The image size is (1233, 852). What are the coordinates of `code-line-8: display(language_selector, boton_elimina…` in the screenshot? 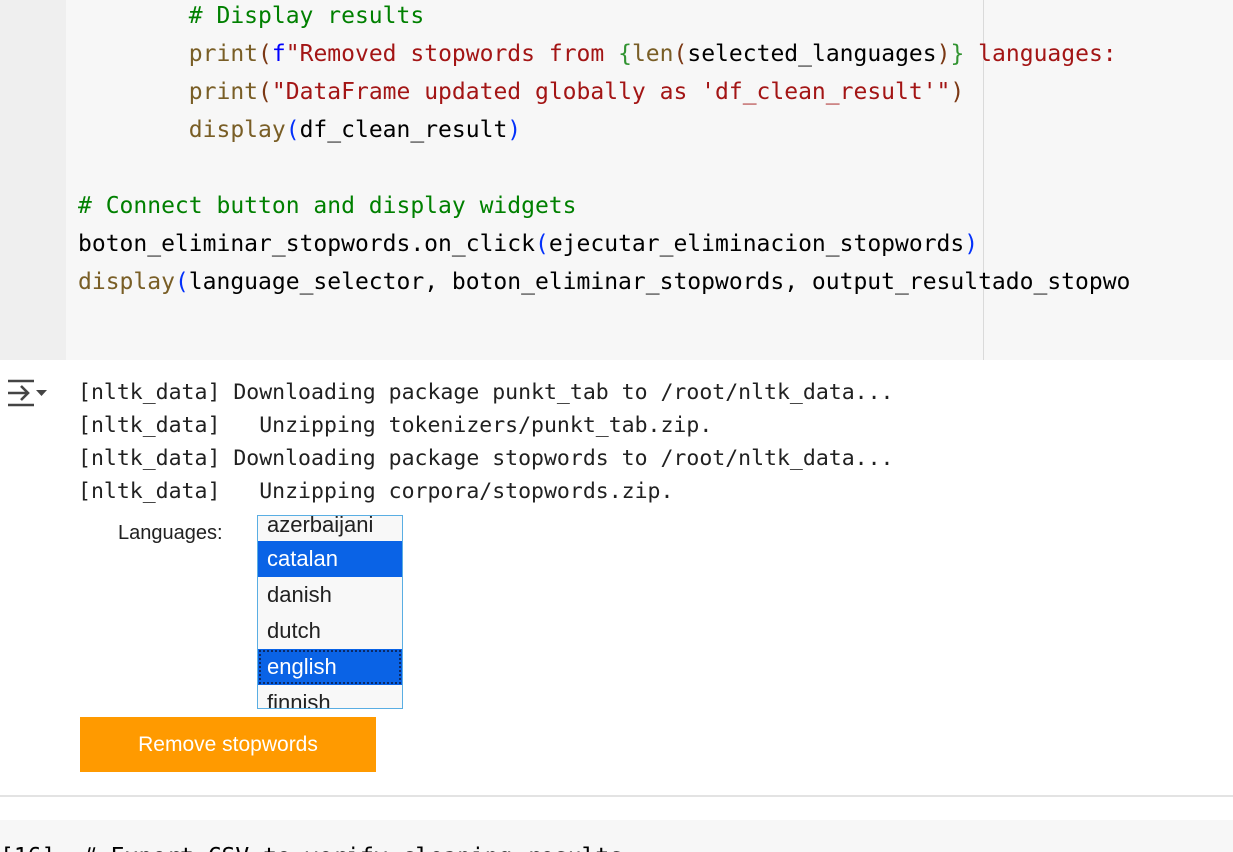 It's located at (604, 282).